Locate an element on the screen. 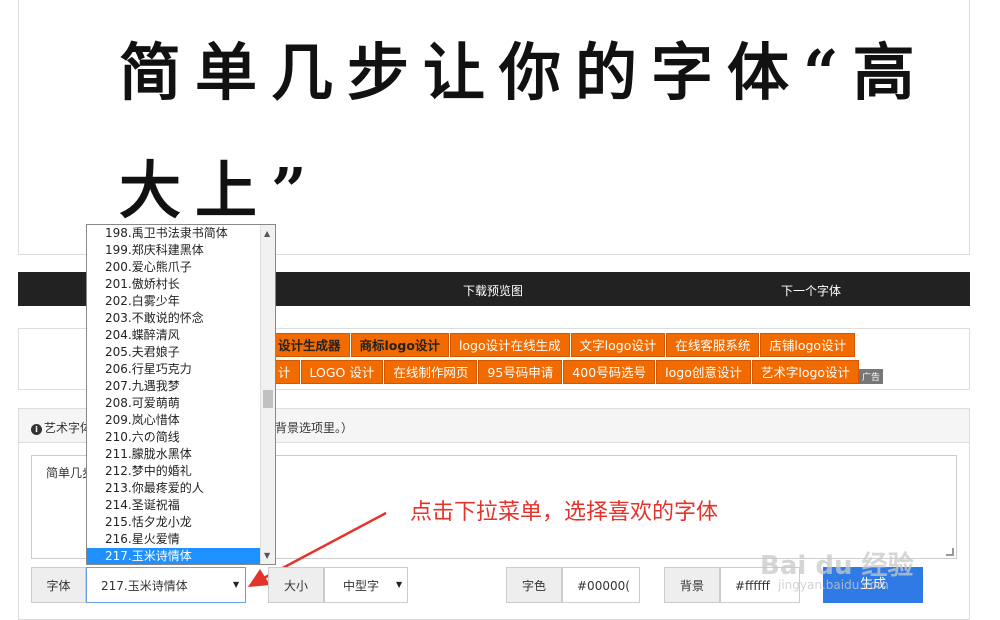 The width and height of the screenshot is (1000, 620). font-option: 207.九遇我梦 is located at coordinates (174, 386).